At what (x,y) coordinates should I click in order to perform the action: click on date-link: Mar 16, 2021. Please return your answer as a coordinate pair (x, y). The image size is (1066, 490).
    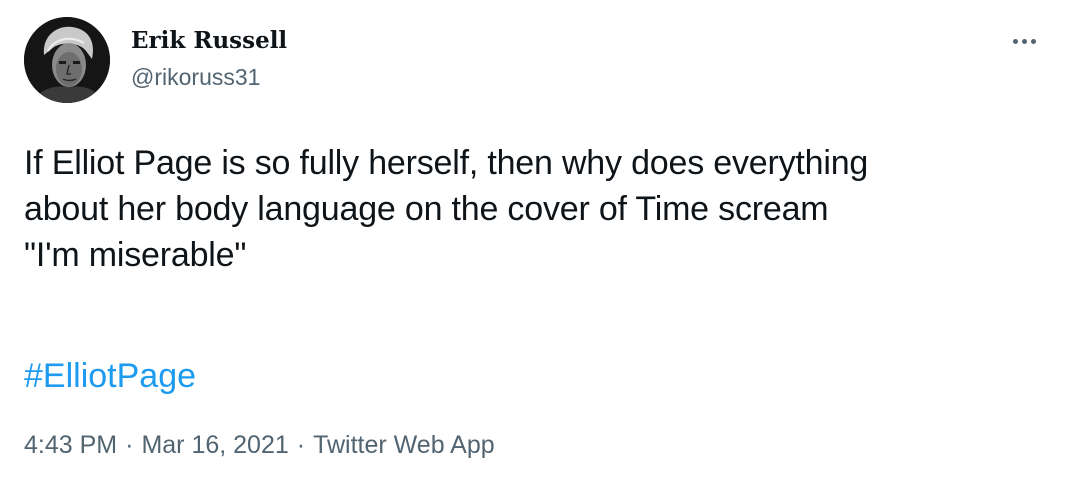
    Looking at the image, I should click on (214, 445).